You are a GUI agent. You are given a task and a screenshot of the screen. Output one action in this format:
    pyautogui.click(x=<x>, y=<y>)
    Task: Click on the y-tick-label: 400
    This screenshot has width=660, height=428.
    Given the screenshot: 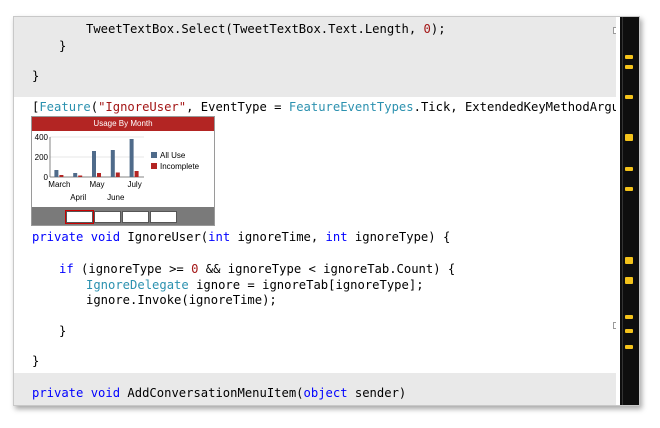 What is the action you would take?
    pyautogui.click(x=42, y=137)
    